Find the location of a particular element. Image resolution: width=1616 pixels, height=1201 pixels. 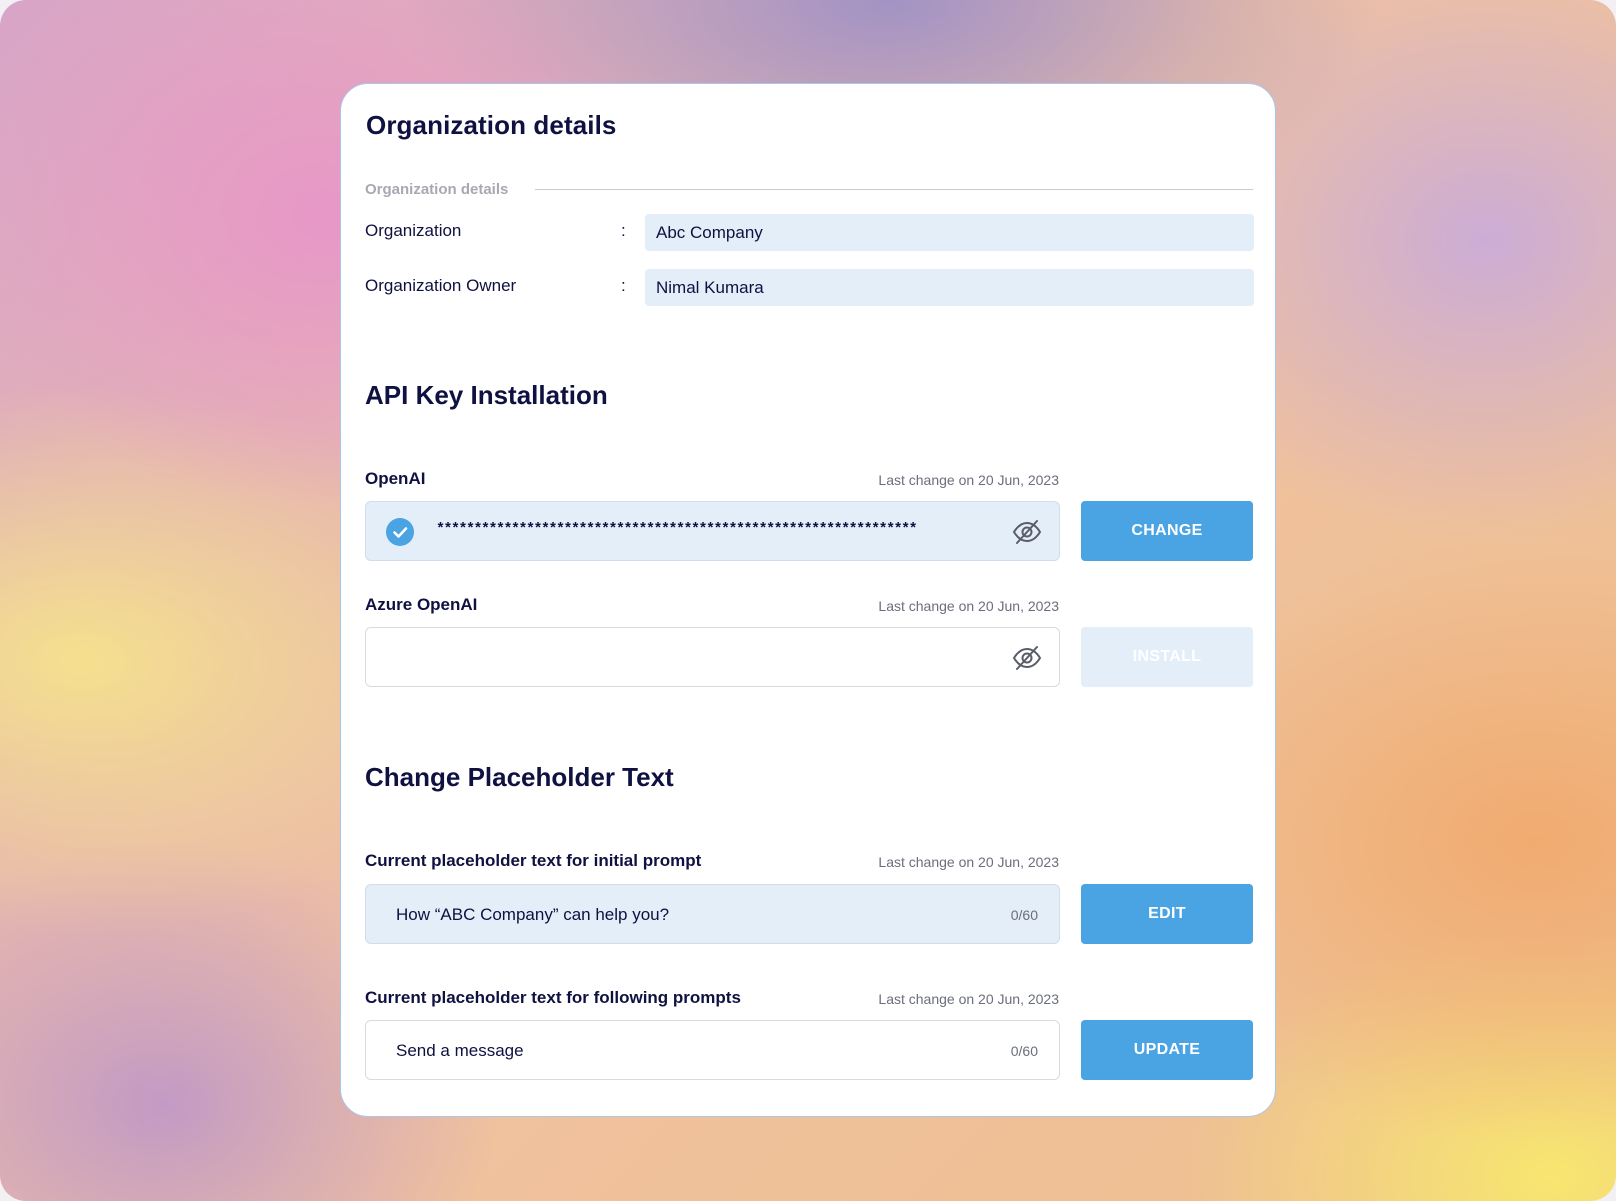

organization-owner-value: Nimal Kumara is located at coordinates (949, 287).